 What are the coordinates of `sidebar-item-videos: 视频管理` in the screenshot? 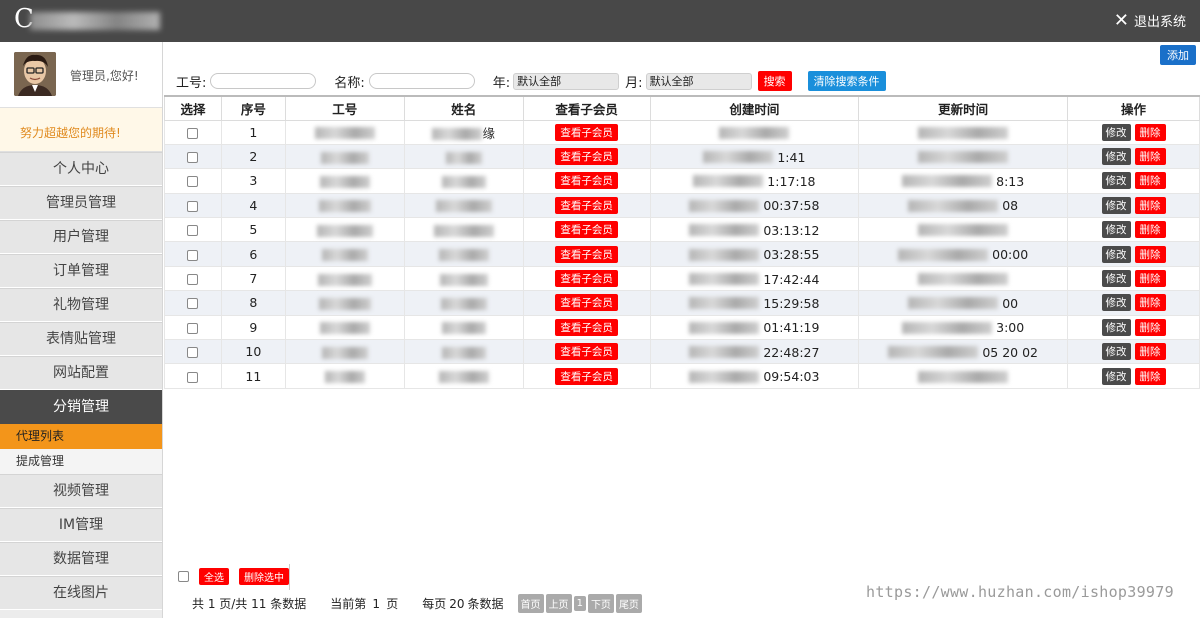 It's located at (81, 491).